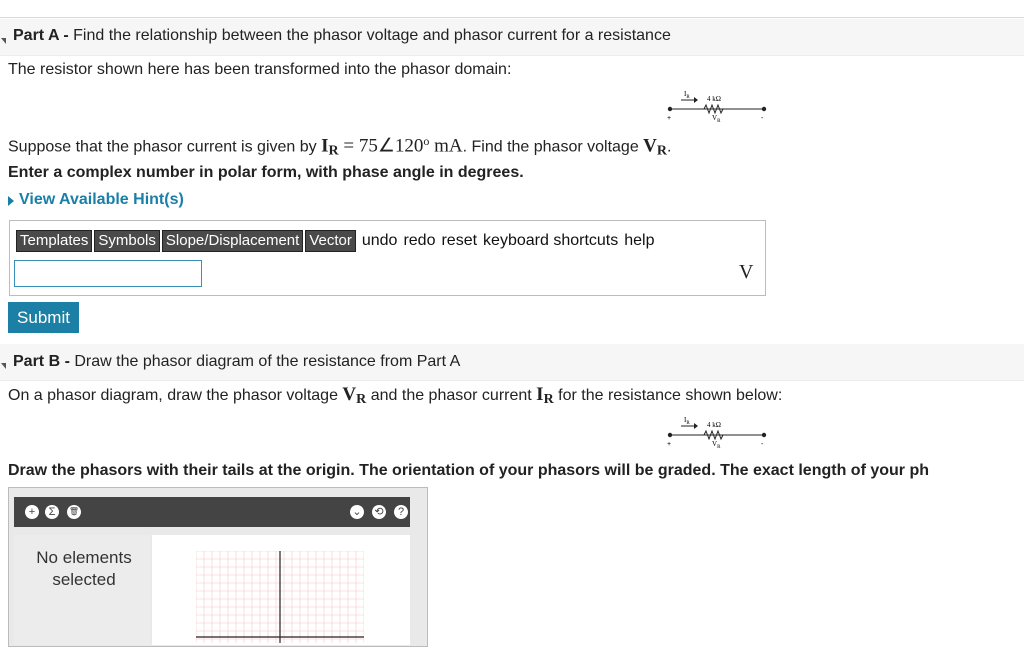 This screenshot has width=1024, height=647. What do you see at coordinates (357, 512) in the screenshot?
I see `chevron-down-icon: ⌄` at bounding box center [357, 512].